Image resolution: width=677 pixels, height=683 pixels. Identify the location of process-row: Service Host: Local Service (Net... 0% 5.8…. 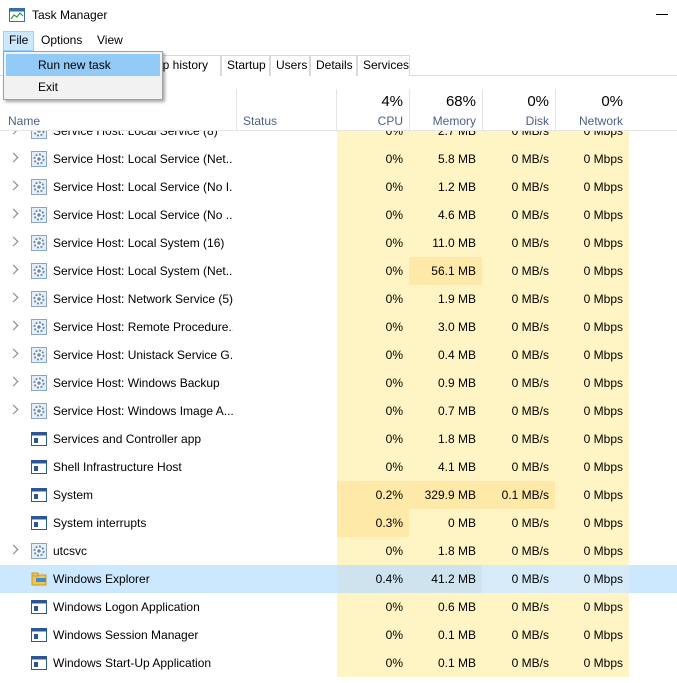
(338, 159).